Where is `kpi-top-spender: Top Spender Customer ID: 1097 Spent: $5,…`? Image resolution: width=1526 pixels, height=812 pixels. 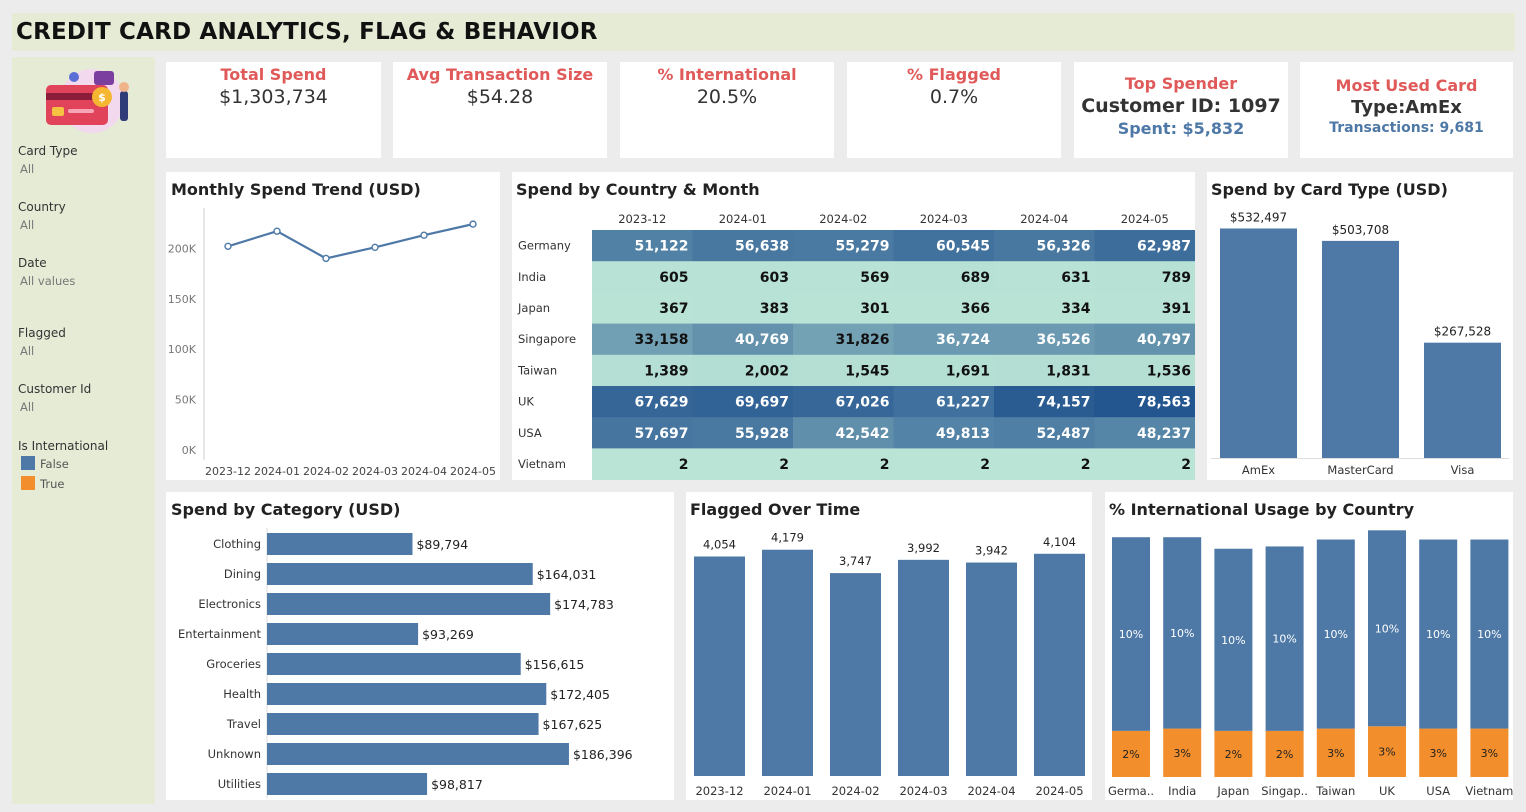 kpi-top-spender: Top Spender Customer ID: 1097 Spent: $5,… is located at coordinates (1181, 110).